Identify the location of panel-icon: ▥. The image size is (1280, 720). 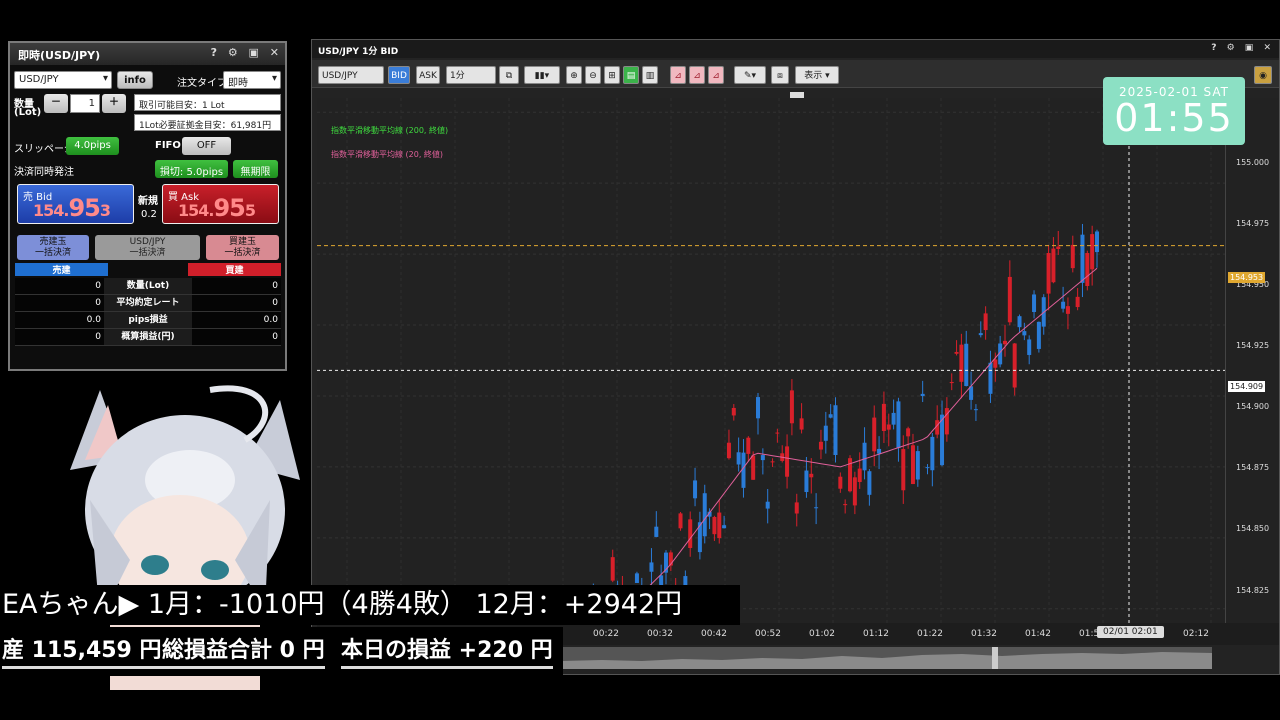
(650, 75).